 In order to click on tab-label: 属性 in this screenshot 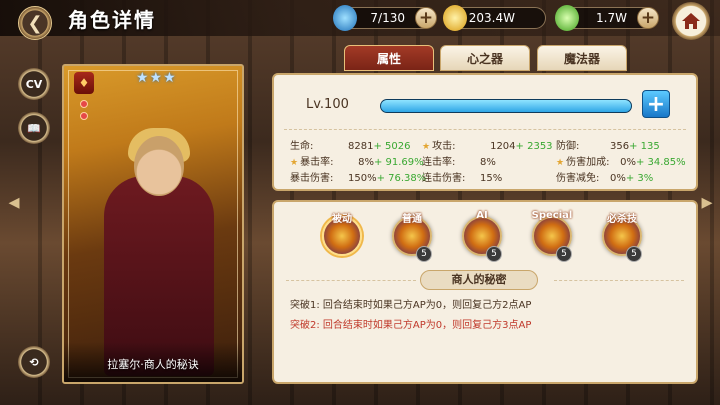, I will do `click(388, 58)`.